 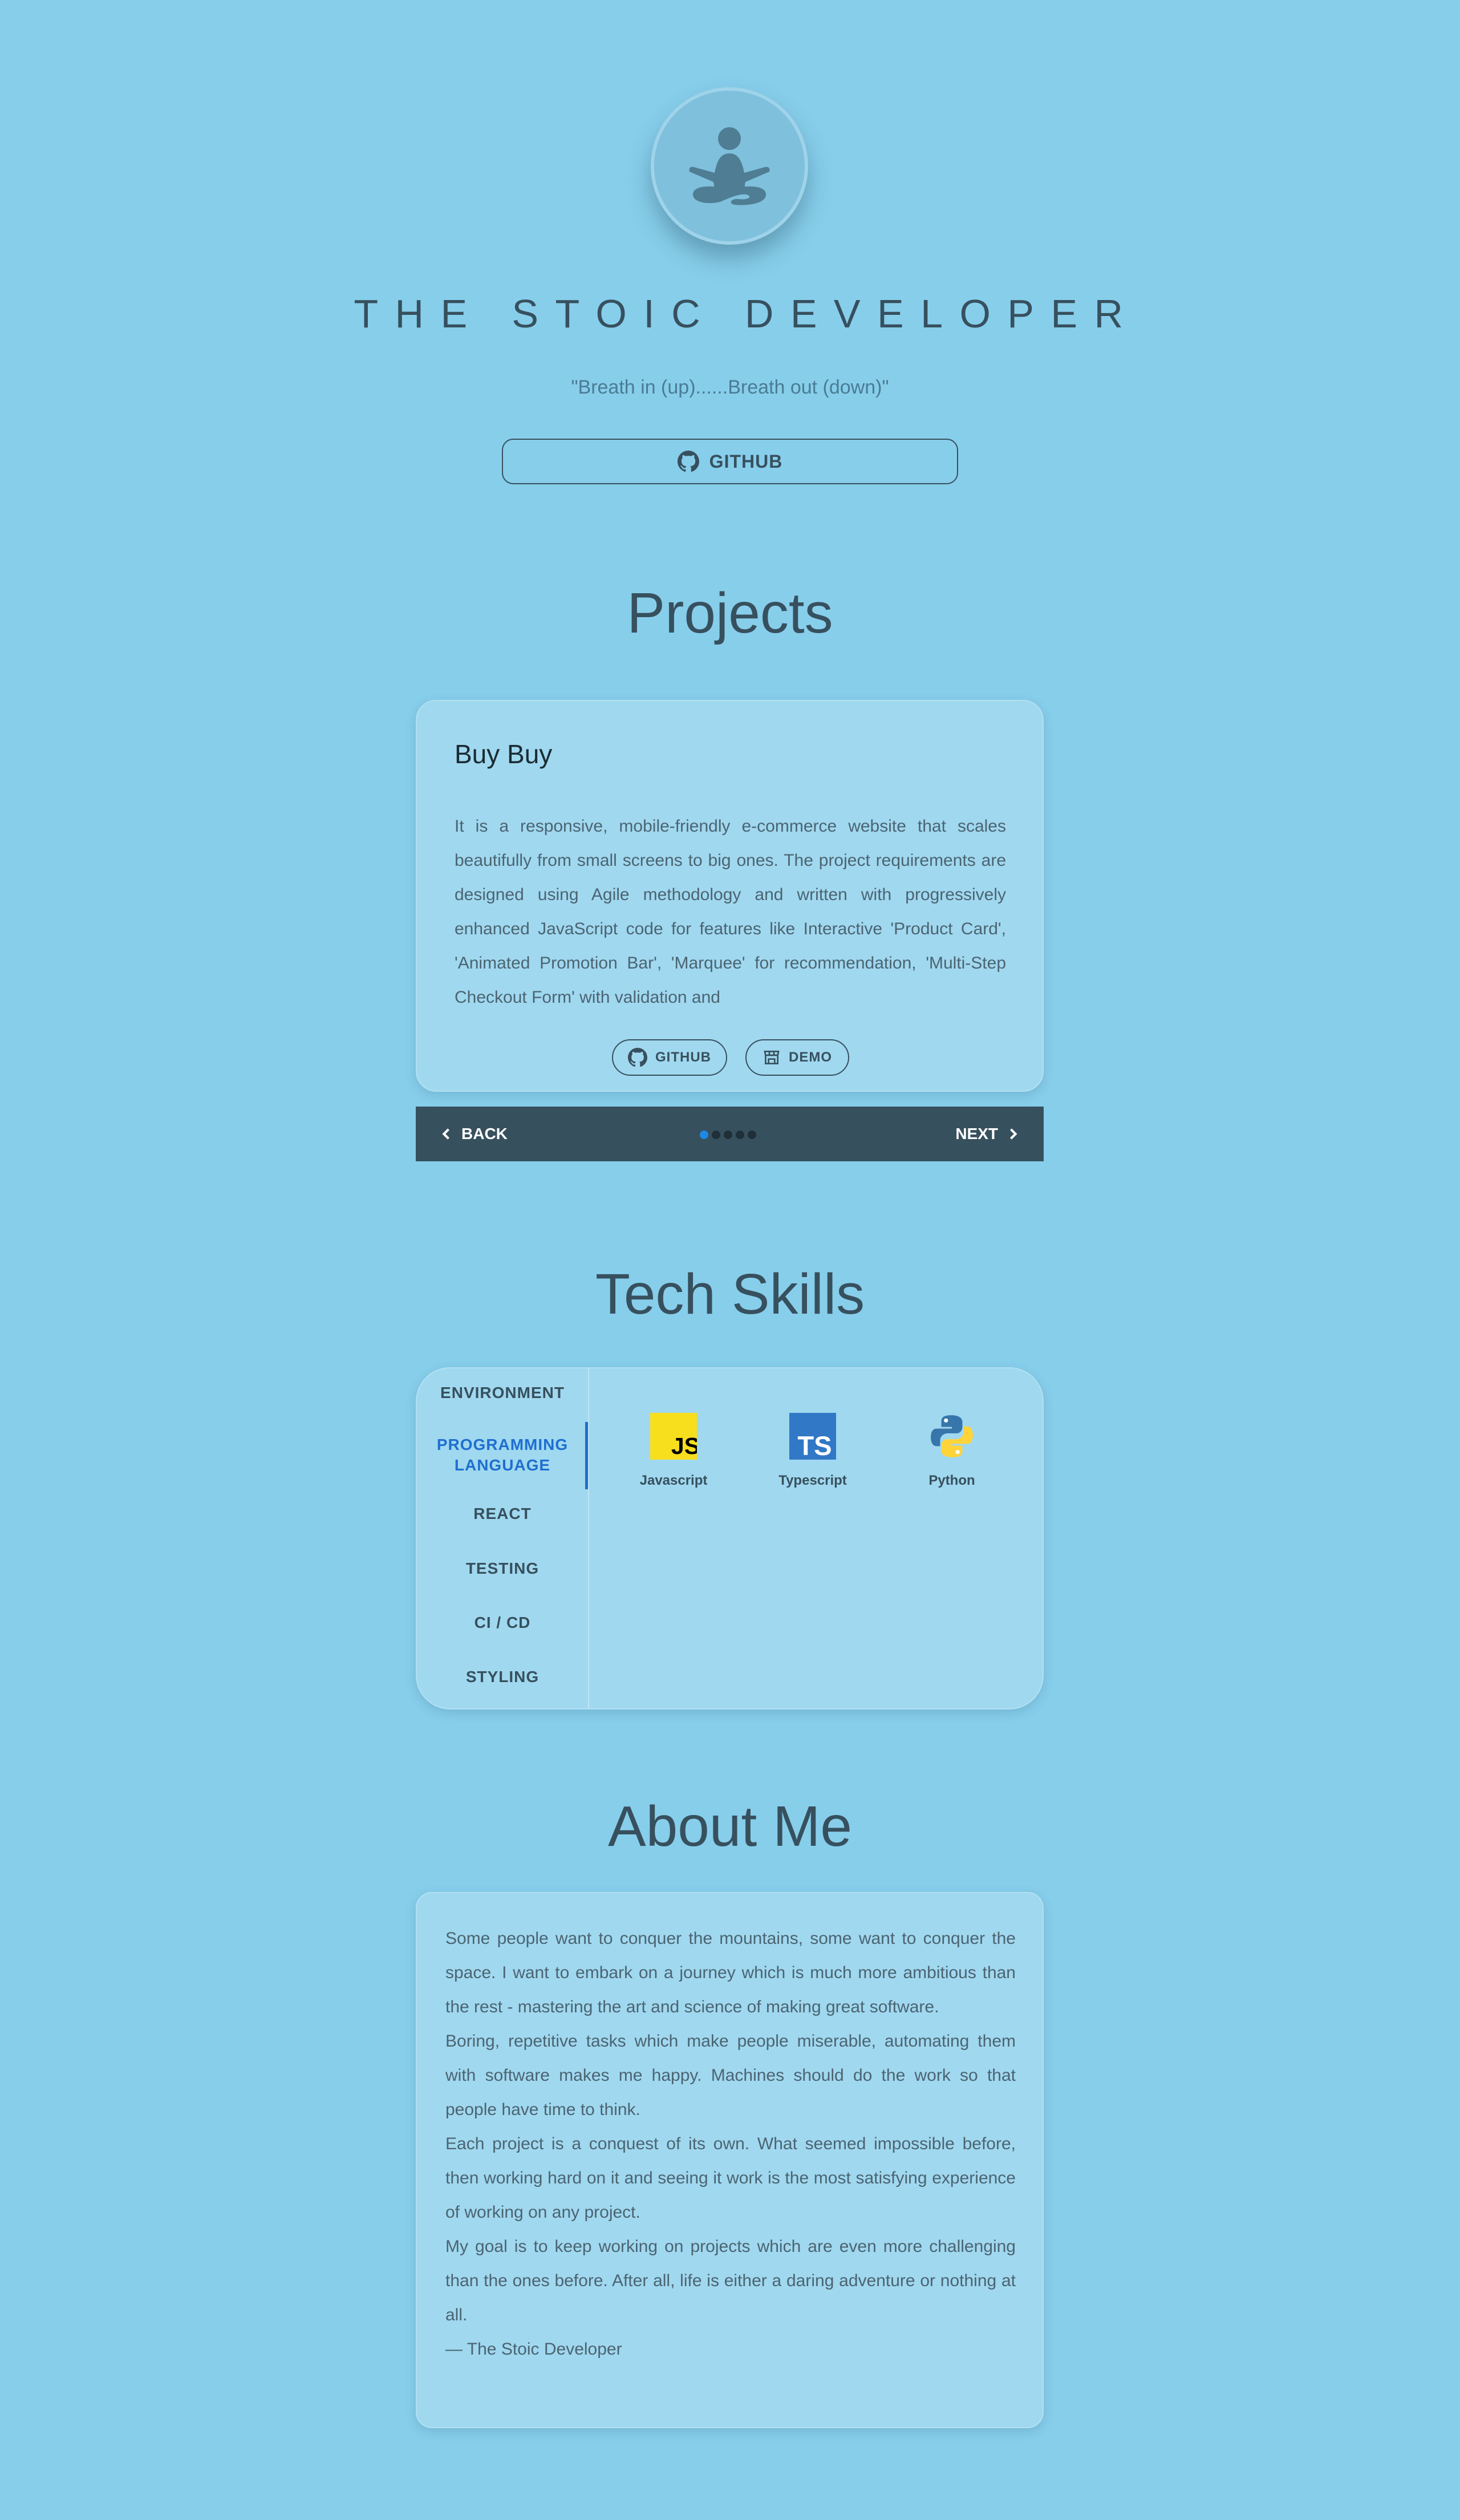 I want to click on skill-name: Javascript, so click(x=673, y=1480).